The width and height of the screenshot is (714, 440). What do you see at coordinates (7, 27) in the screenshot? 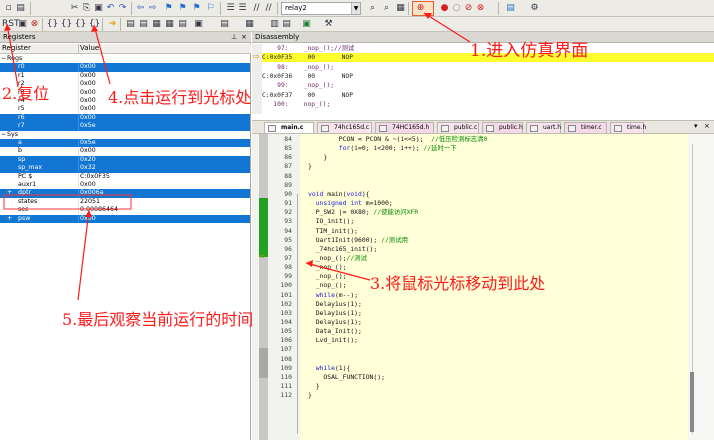
I see `arrow-to-reset-head` at bounding box center [7, 27].